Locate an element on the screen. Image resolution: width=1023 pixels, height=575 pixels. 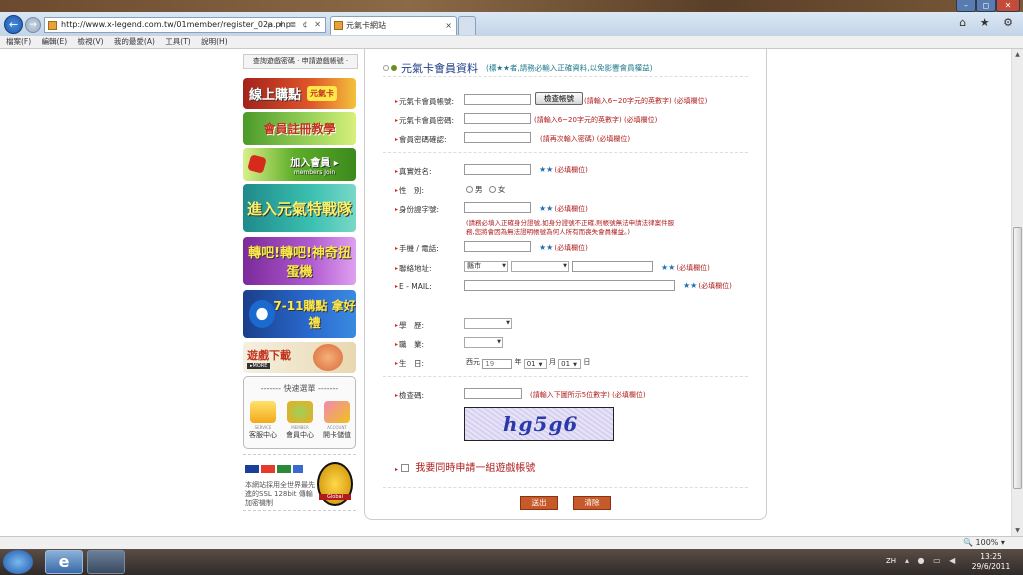
tab-current: 元氣卡網站 × is located at coordinates (393, 25).